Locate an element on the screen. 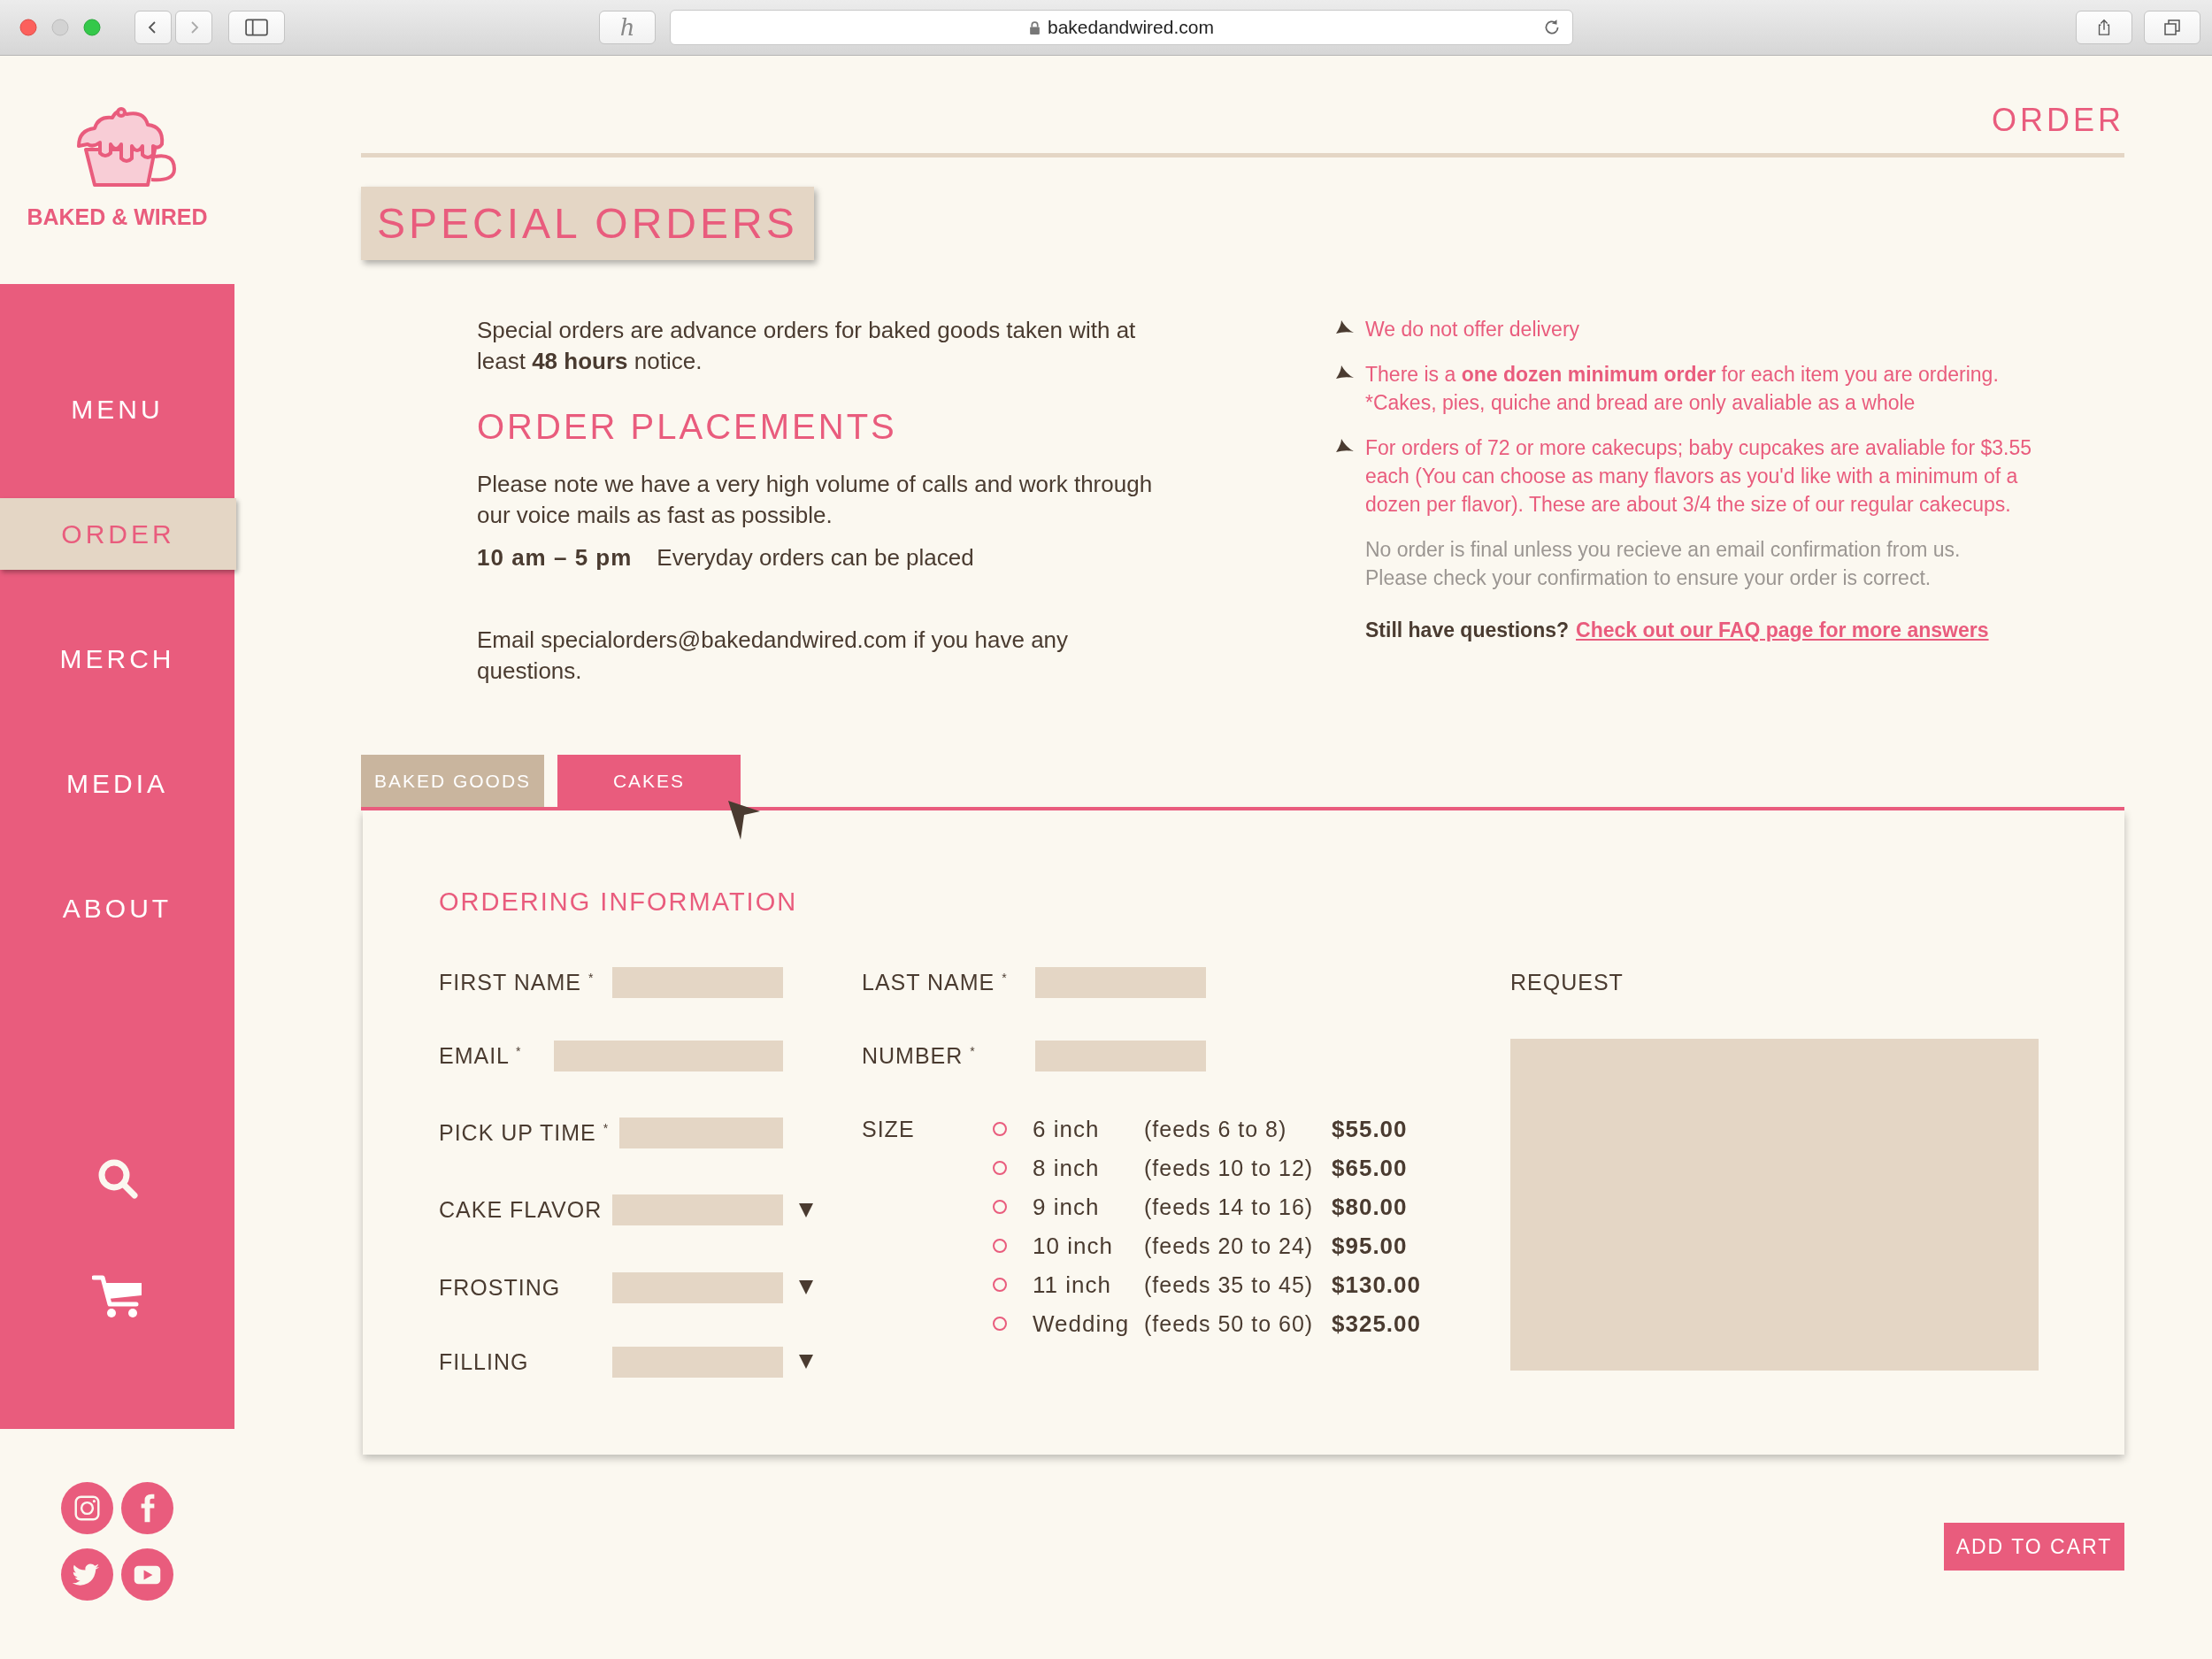 The height and width of the screenshot is (1659, 2212). tabs-icon is located at coordinates (2172, 28).